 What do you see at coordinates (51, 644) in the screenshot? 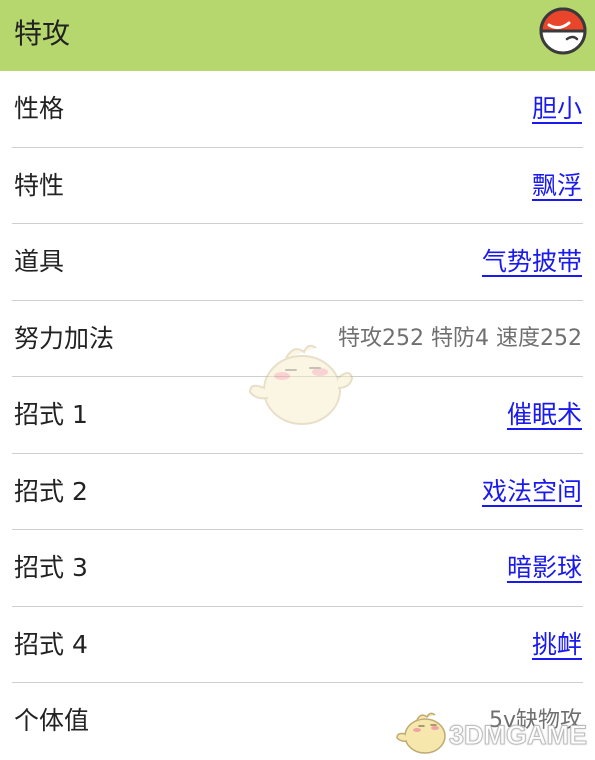
I see `row-label: 招式 4` at bounding box center [51, 644].